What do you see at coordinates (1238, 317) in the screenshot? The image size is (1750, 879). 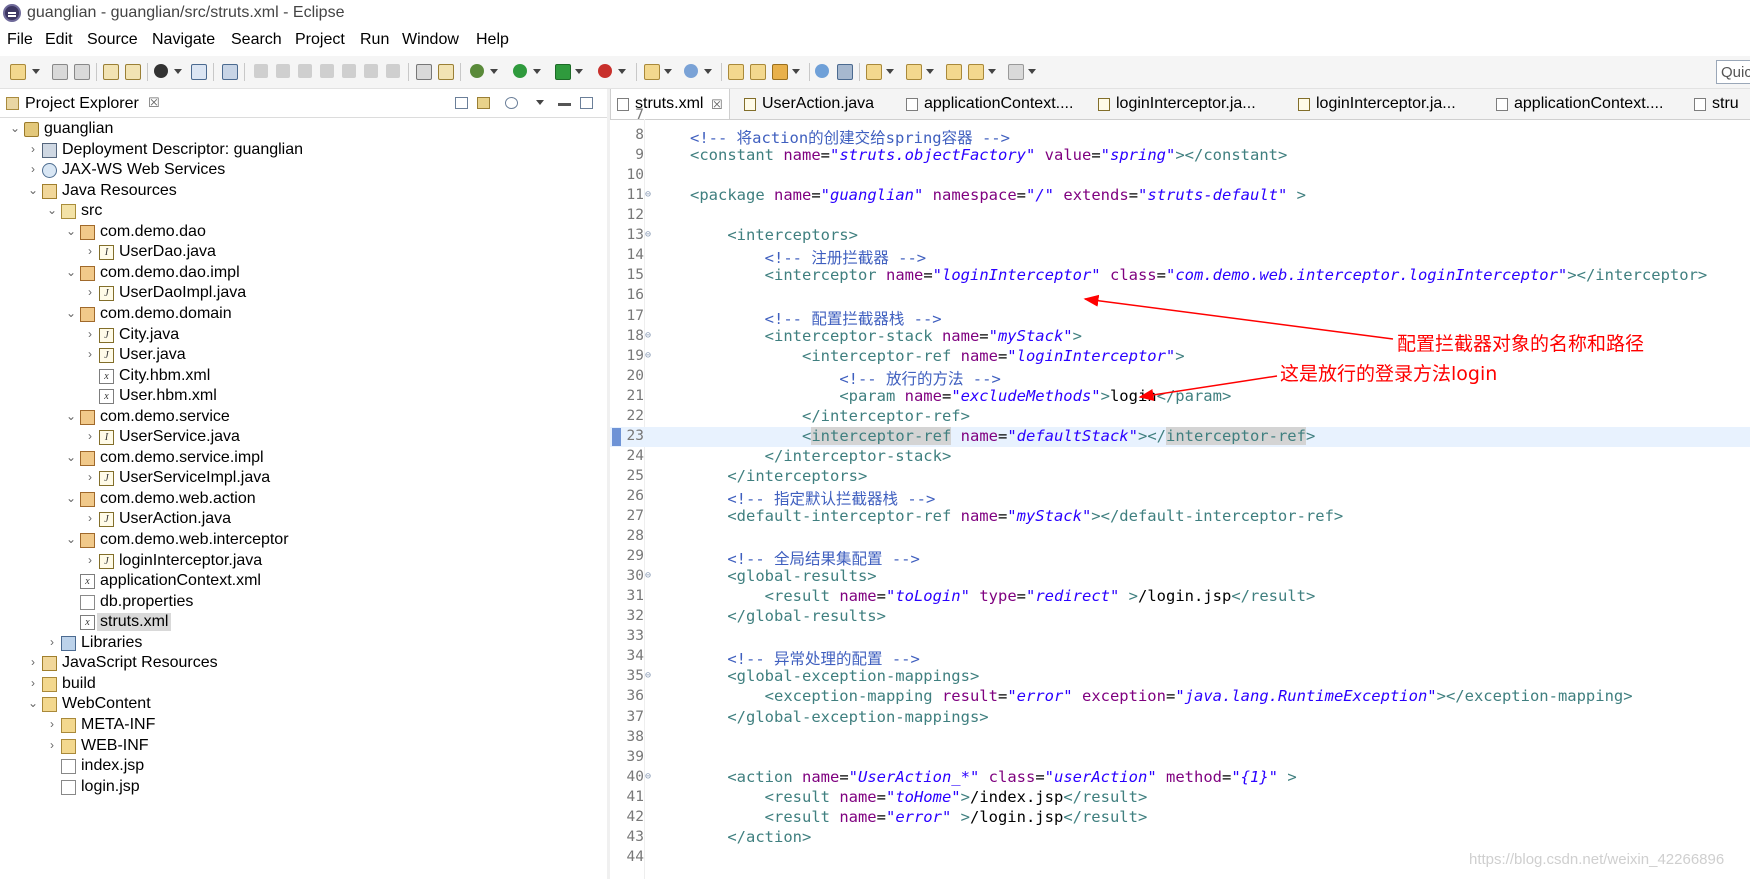 I see `interceptor-arrow` at bounding box center [1238, 317].